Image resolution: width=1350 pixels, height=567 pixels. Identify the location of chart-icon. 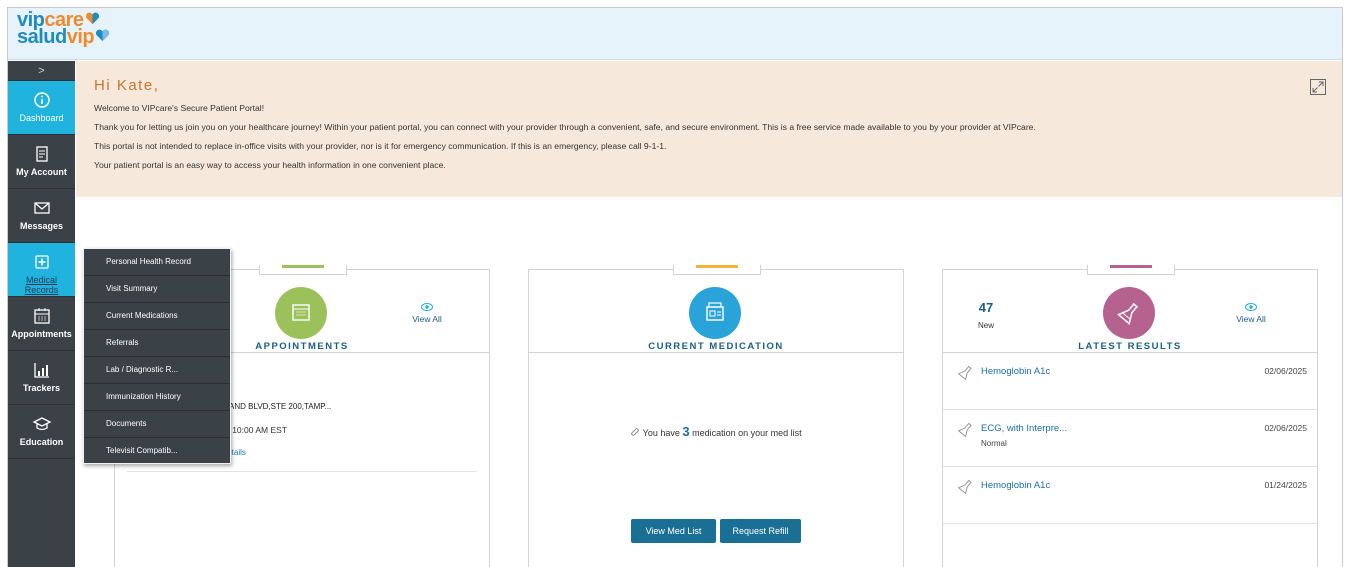
(41, 370).